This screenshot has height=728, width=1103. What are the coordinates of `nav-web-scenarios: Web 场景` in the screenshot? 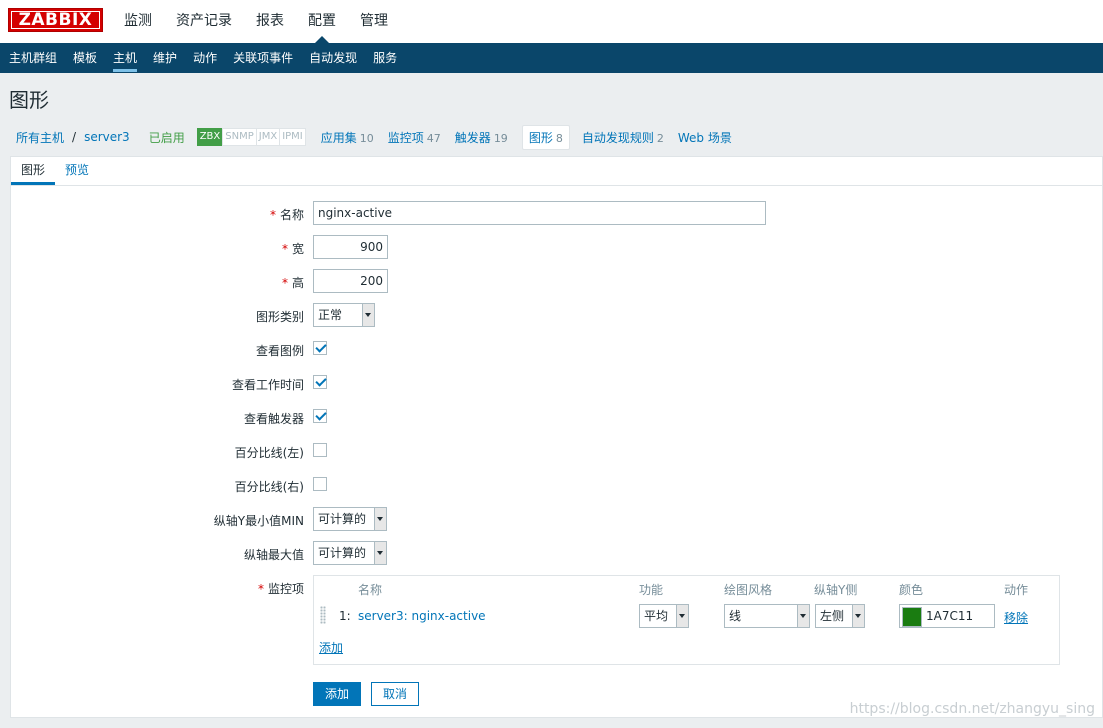 It's located at (705, 137).